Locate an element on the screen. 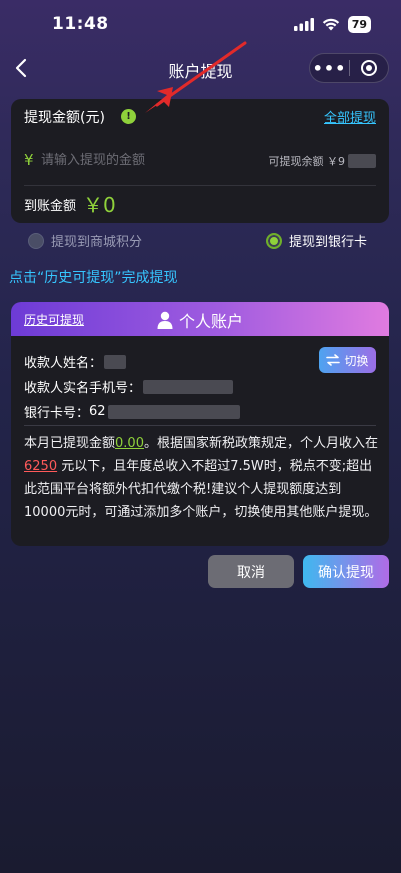  history-hint: 点击“历史可提现”完成提现 is located at coordinates (93, 278).